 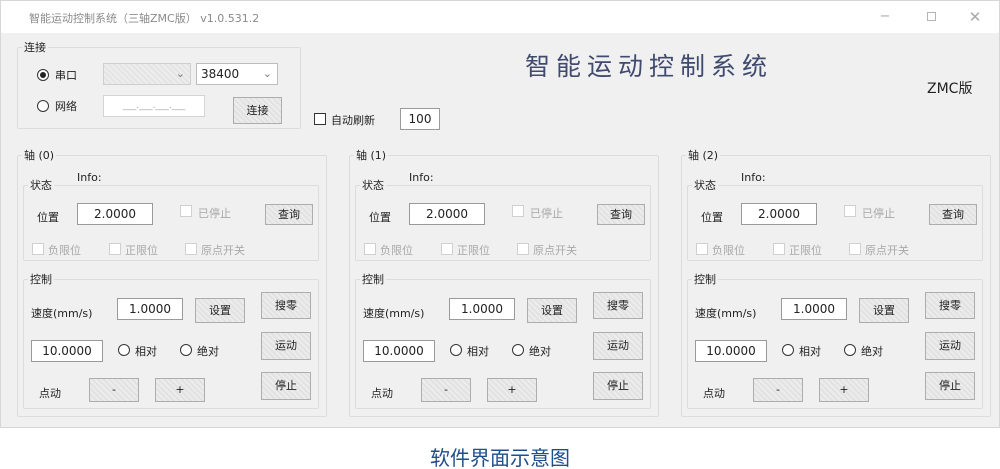 I want to click on speed-label: 速度(mm/s), so click(x=726, y=313).